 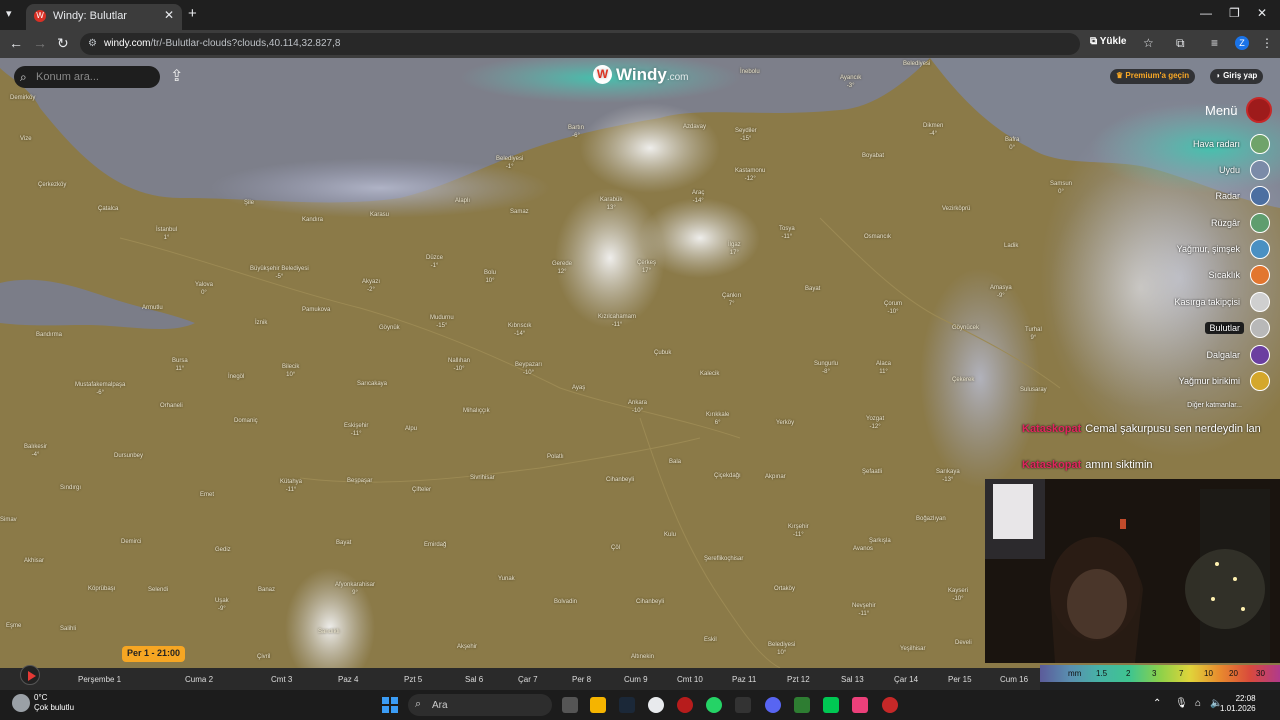 What do you see at coordinates (54, 703) in the screenshot?
I see `weather-widget: 0°C Çok bulutlu` at bounding box center [54, 703].